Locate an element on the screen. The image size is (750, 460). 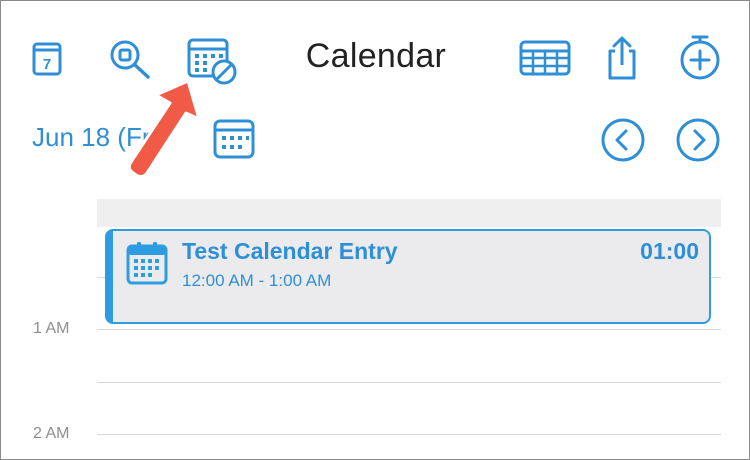
week-grid-icon is located at coordinates (545, 58).